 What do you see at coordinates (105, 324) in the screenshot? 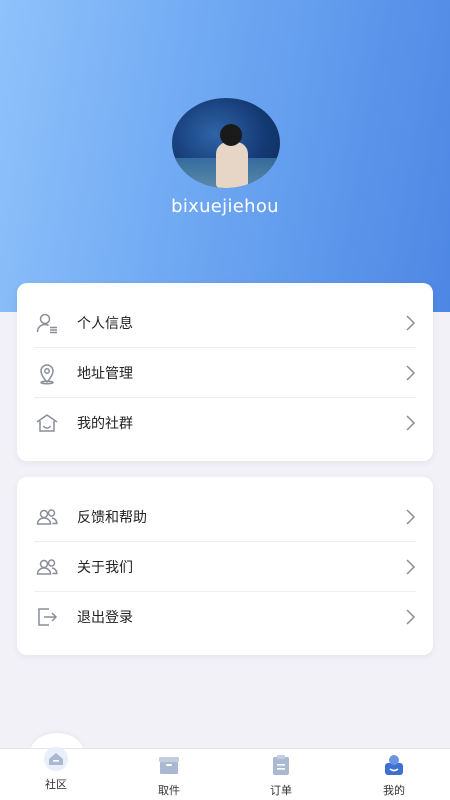
I see `menu-item-label: 个人信息` at bounding box center [105, 324].